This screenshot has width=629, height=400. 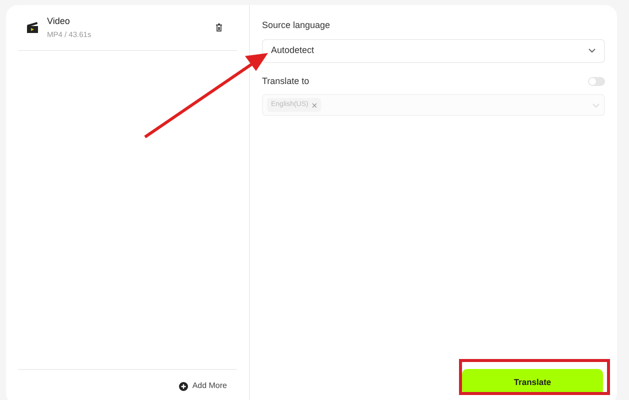 I want to click on file-name: Video, so click(x=59, y=21).